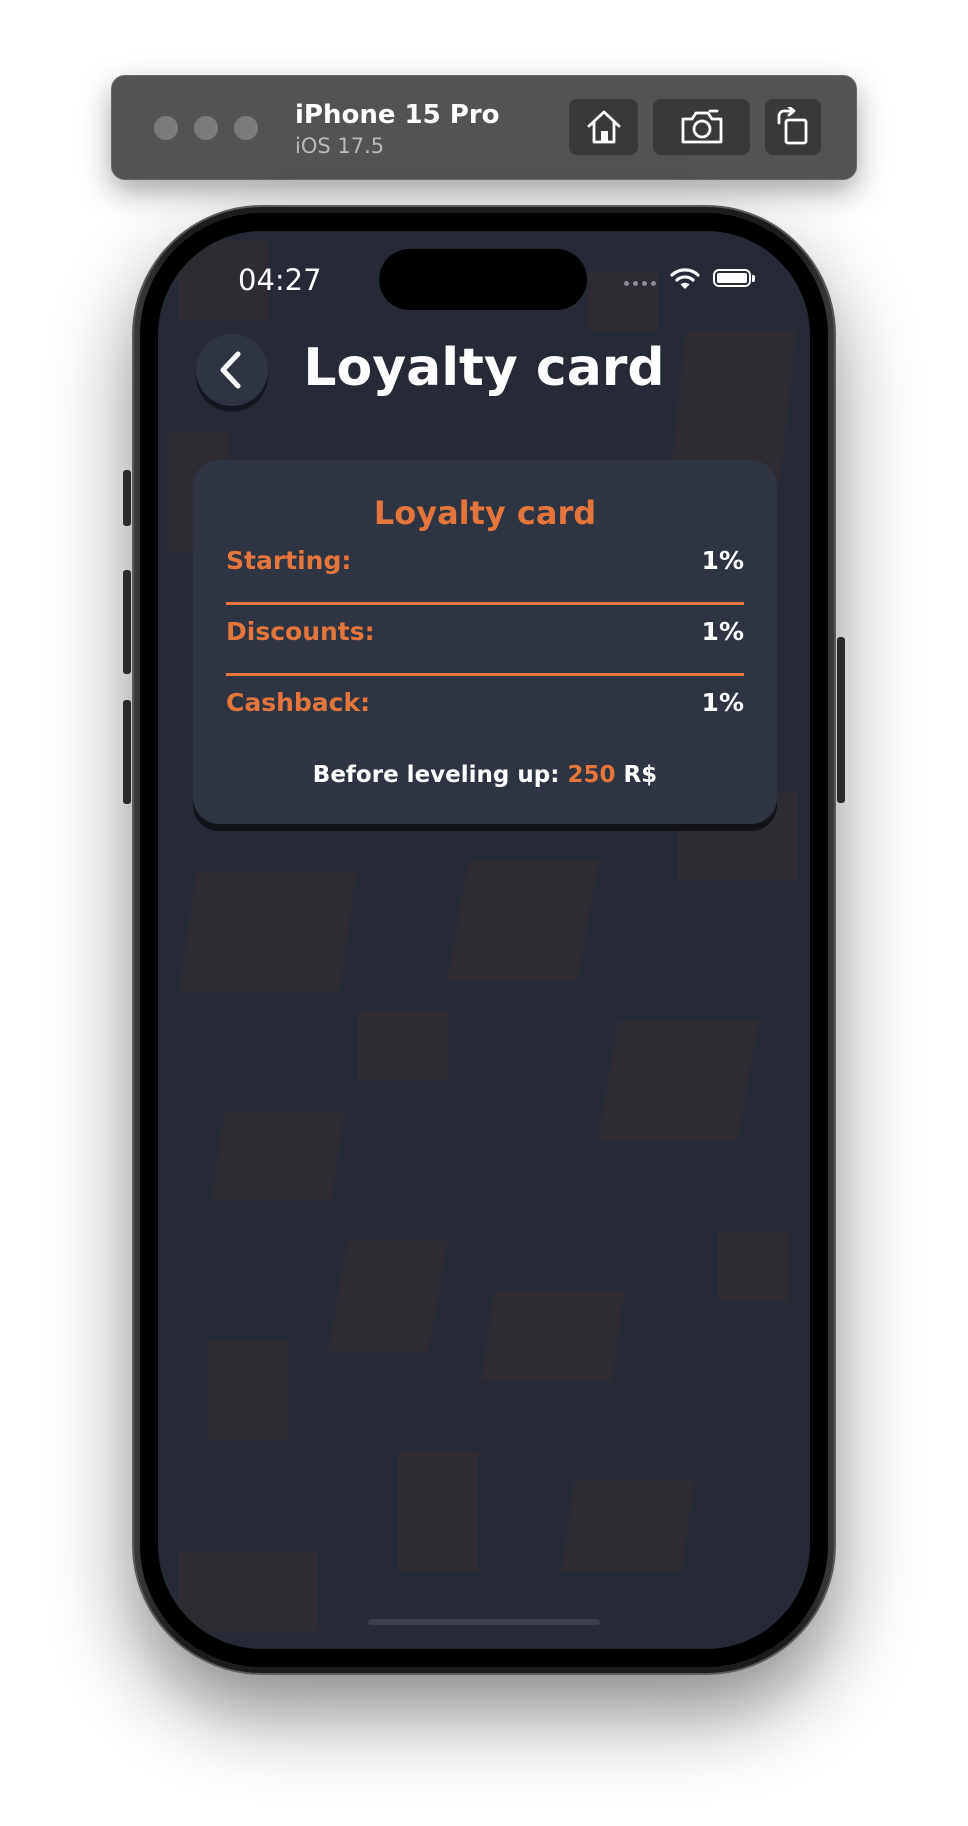 This screenshot has height=1826, width=968. I want to click on volume-down-button, so click(127, 752).